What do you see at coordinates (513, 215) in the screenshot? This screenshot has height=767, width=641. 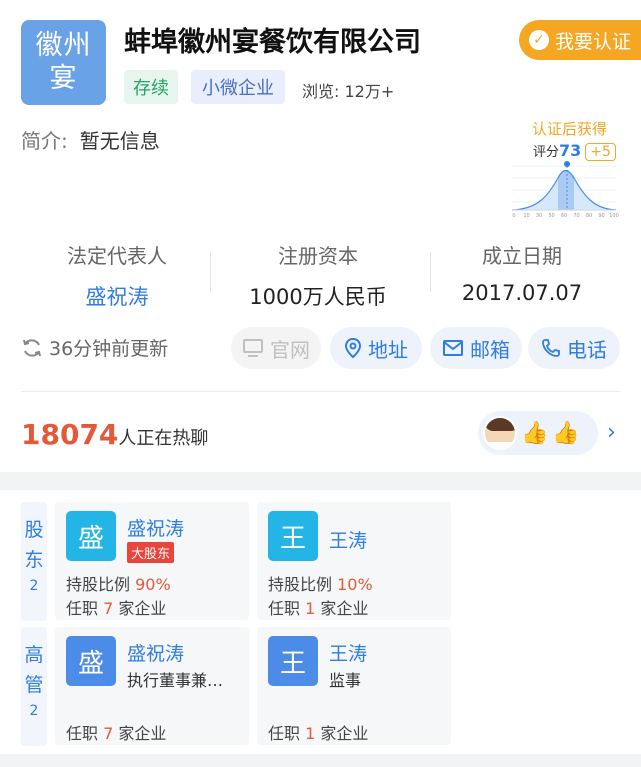 I see `axis-tick-label: 0` at bounding box center [513, 215].